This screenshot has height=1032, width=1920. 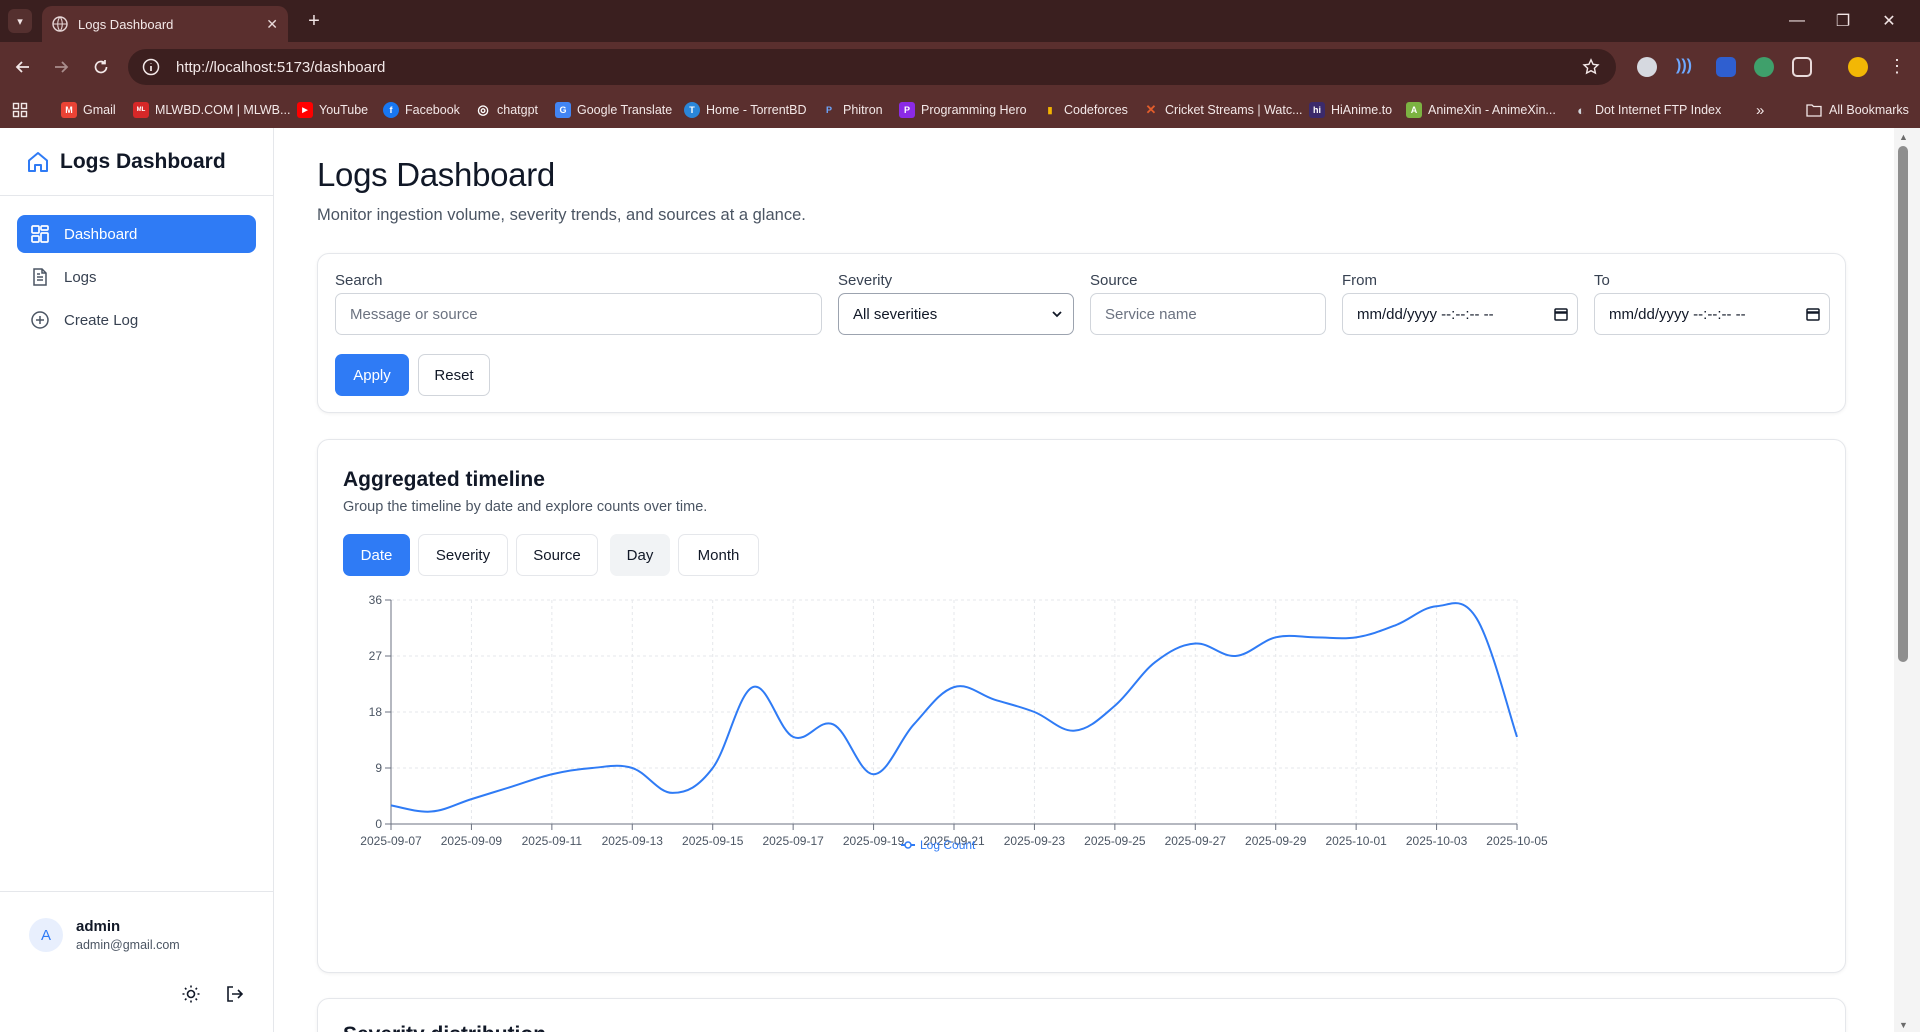 I want to click on bookmark-programming-hero: P Programming Hero, so click(x=963, y=110).